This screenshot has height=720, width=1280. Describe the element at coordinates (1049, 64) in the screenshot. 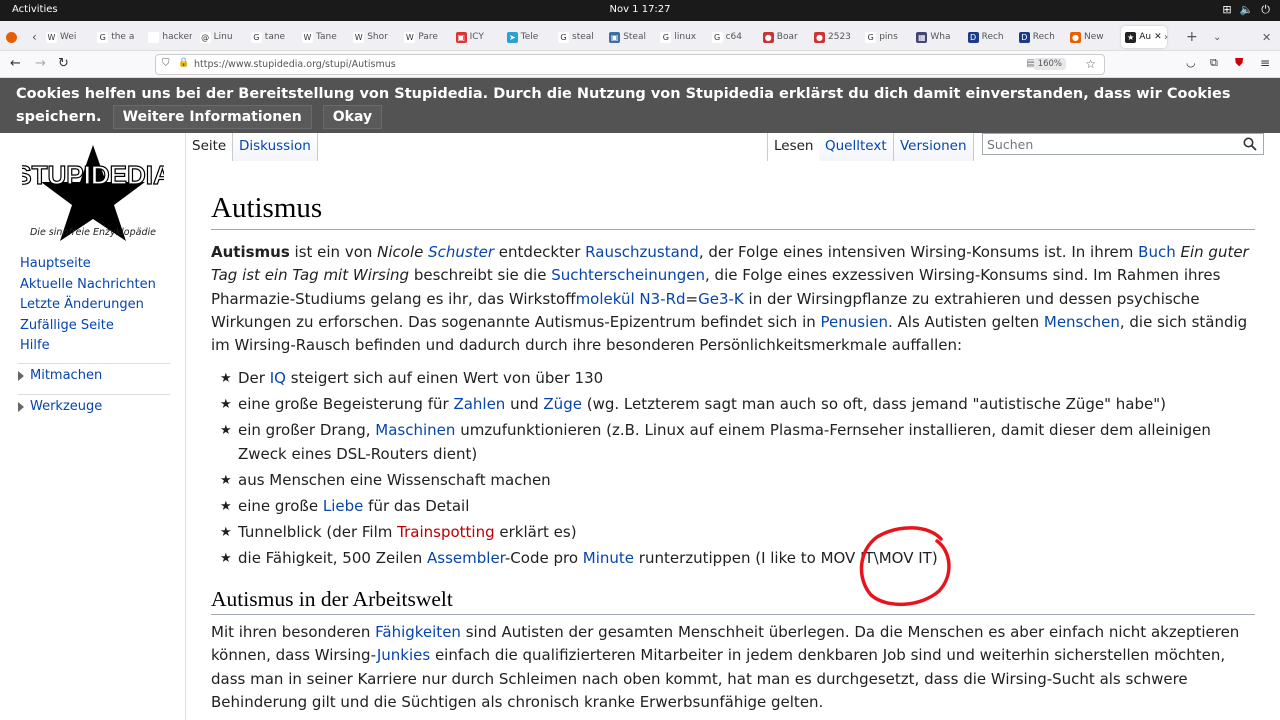

I see `zoom-level: 160%` at that location.